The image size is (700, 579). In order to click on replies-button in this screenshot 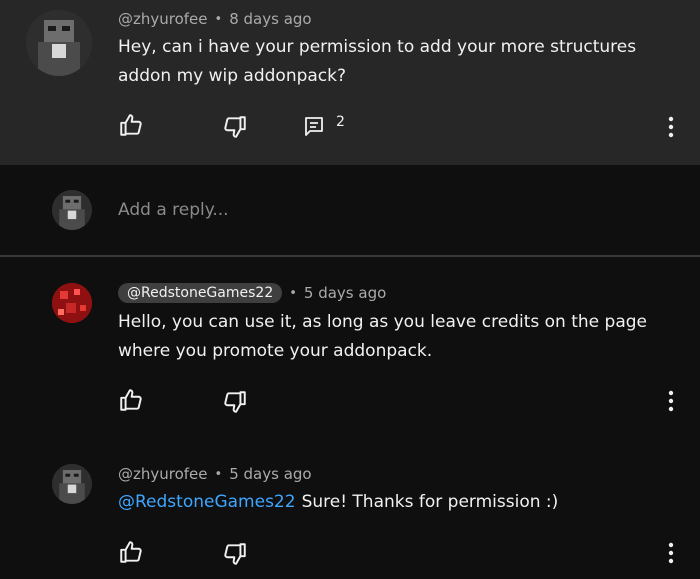, I will do `click(314, 126)`.